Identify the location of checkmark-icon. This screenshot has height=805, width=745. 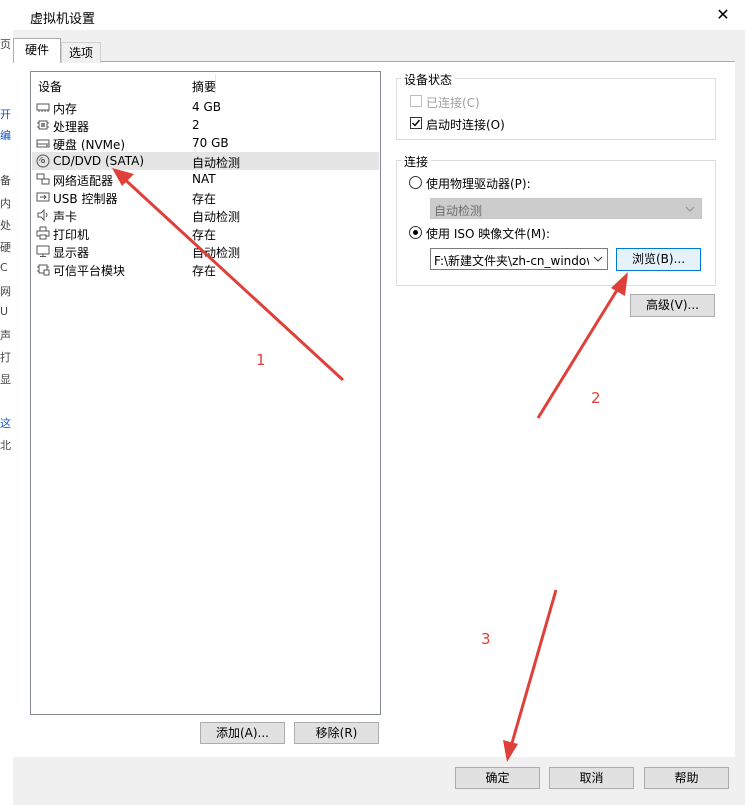
(416, 123).